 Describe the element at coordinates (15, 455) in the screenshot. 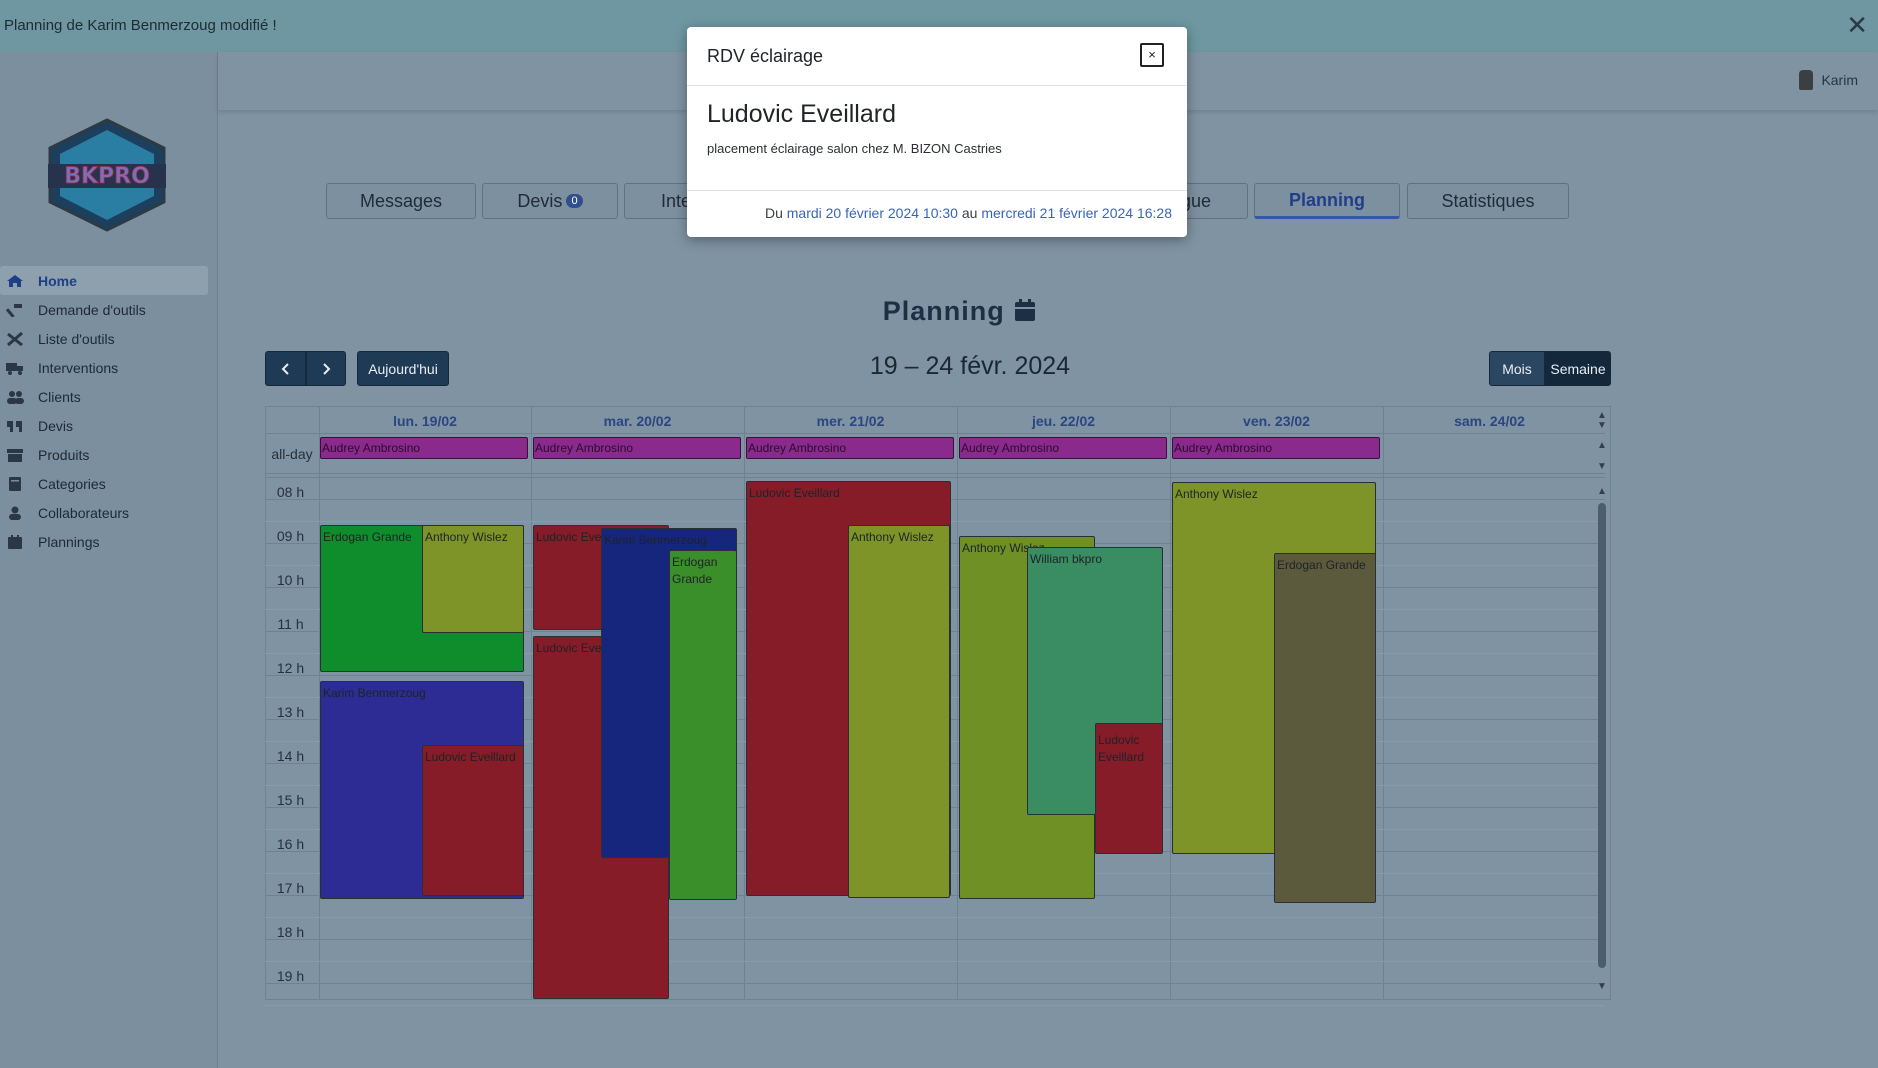

I see `box-icon` at that location.